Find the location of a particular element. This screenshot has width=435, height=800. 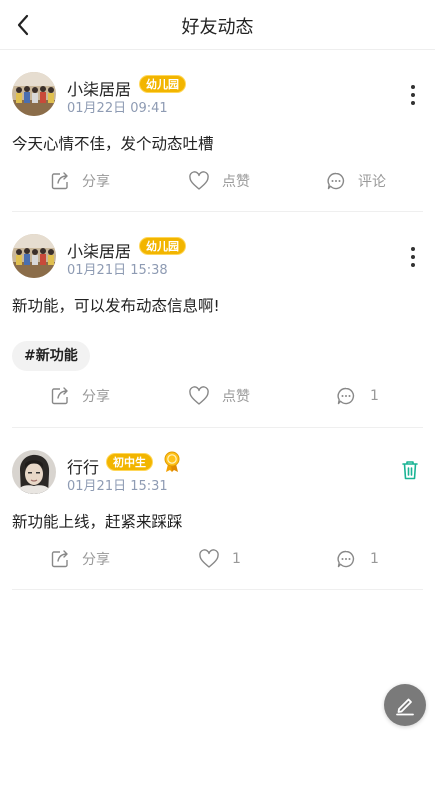

comment-label: 评论 is located at coordinates (372, 182).